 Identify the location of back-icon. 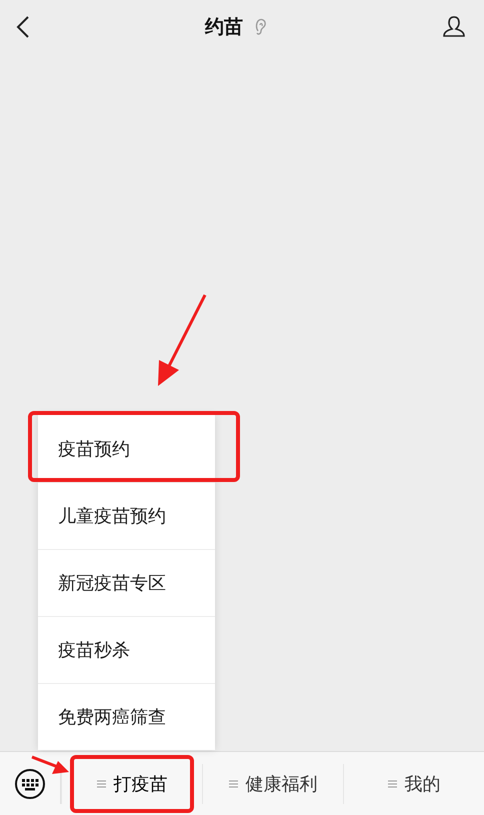
(23, 27).